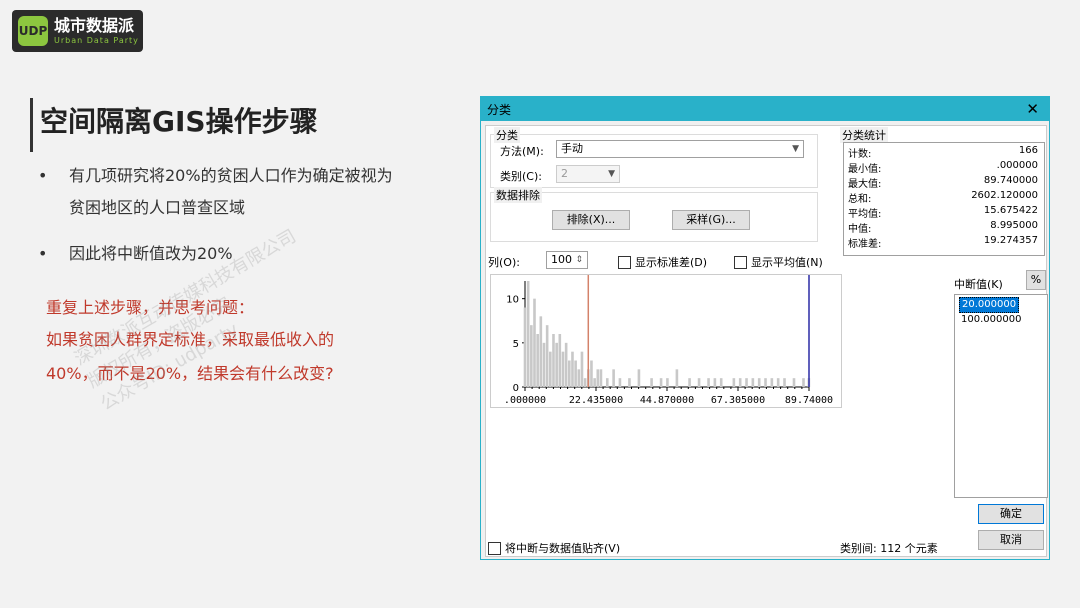 The width and height of the screenshot is (1080, 608). Describe the element at coordinates (1028, 150) in the screenshot. I see `stat-value: 166` at that location.